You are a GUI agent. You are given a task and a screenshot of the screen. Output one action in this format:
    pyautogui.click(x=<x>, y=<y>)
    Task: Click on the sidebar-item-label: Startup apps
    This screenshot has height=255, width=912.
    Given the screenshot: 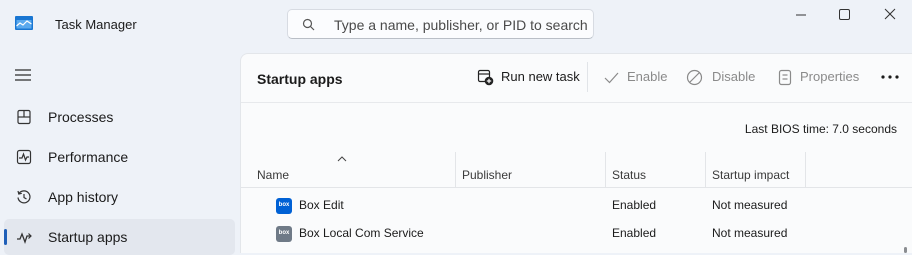 What is the action you would take?
    pyautogui.click(x=88, y=237)
    